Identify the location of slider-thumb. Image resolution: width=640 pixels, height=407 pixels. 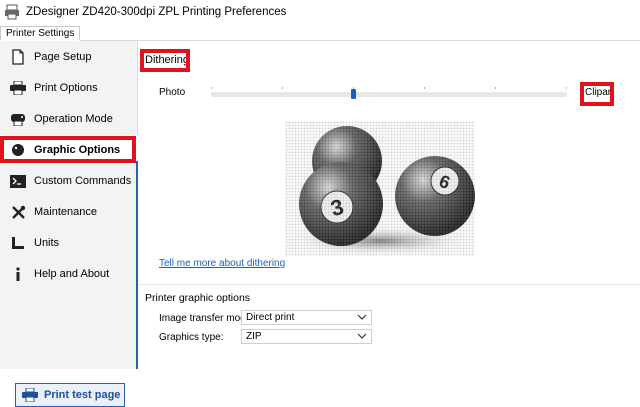
(353, 94).